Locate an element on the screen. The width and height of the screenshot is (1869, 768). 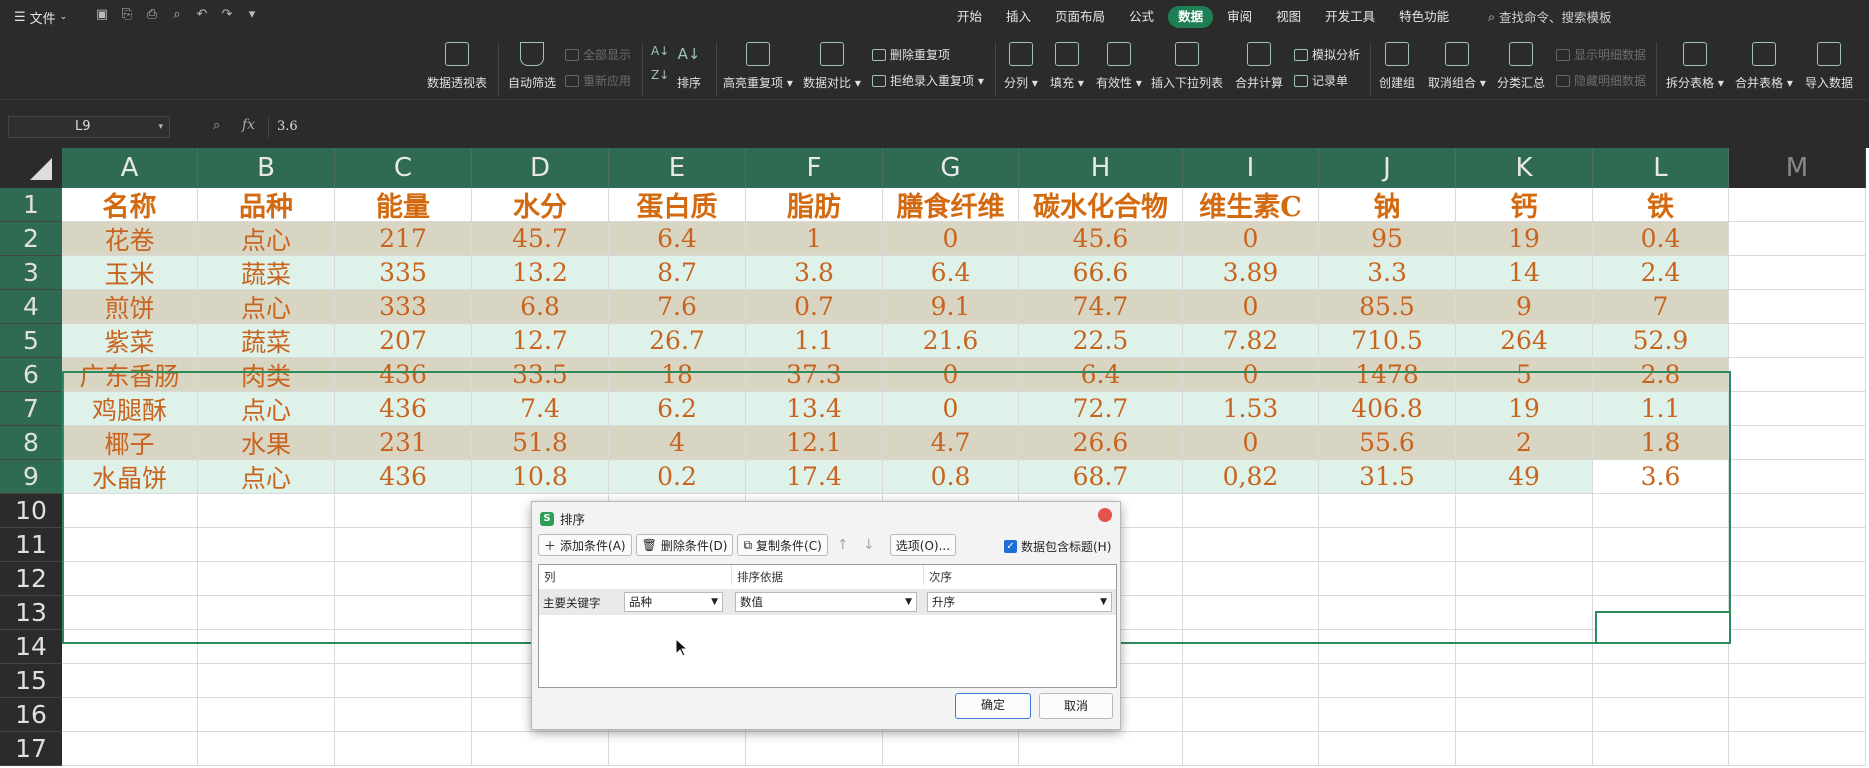
cell: 31.5 is located at coordinates (1387, 477).